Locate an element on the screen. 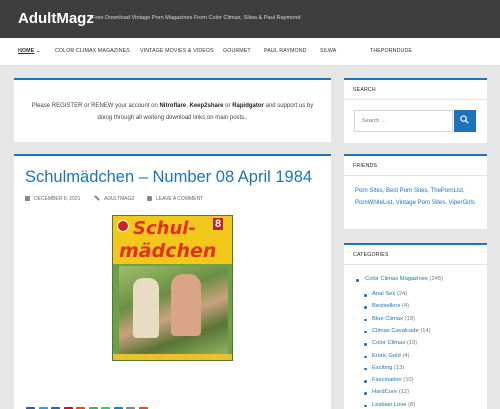  calendar-icon is located at coordinates (27, 198).